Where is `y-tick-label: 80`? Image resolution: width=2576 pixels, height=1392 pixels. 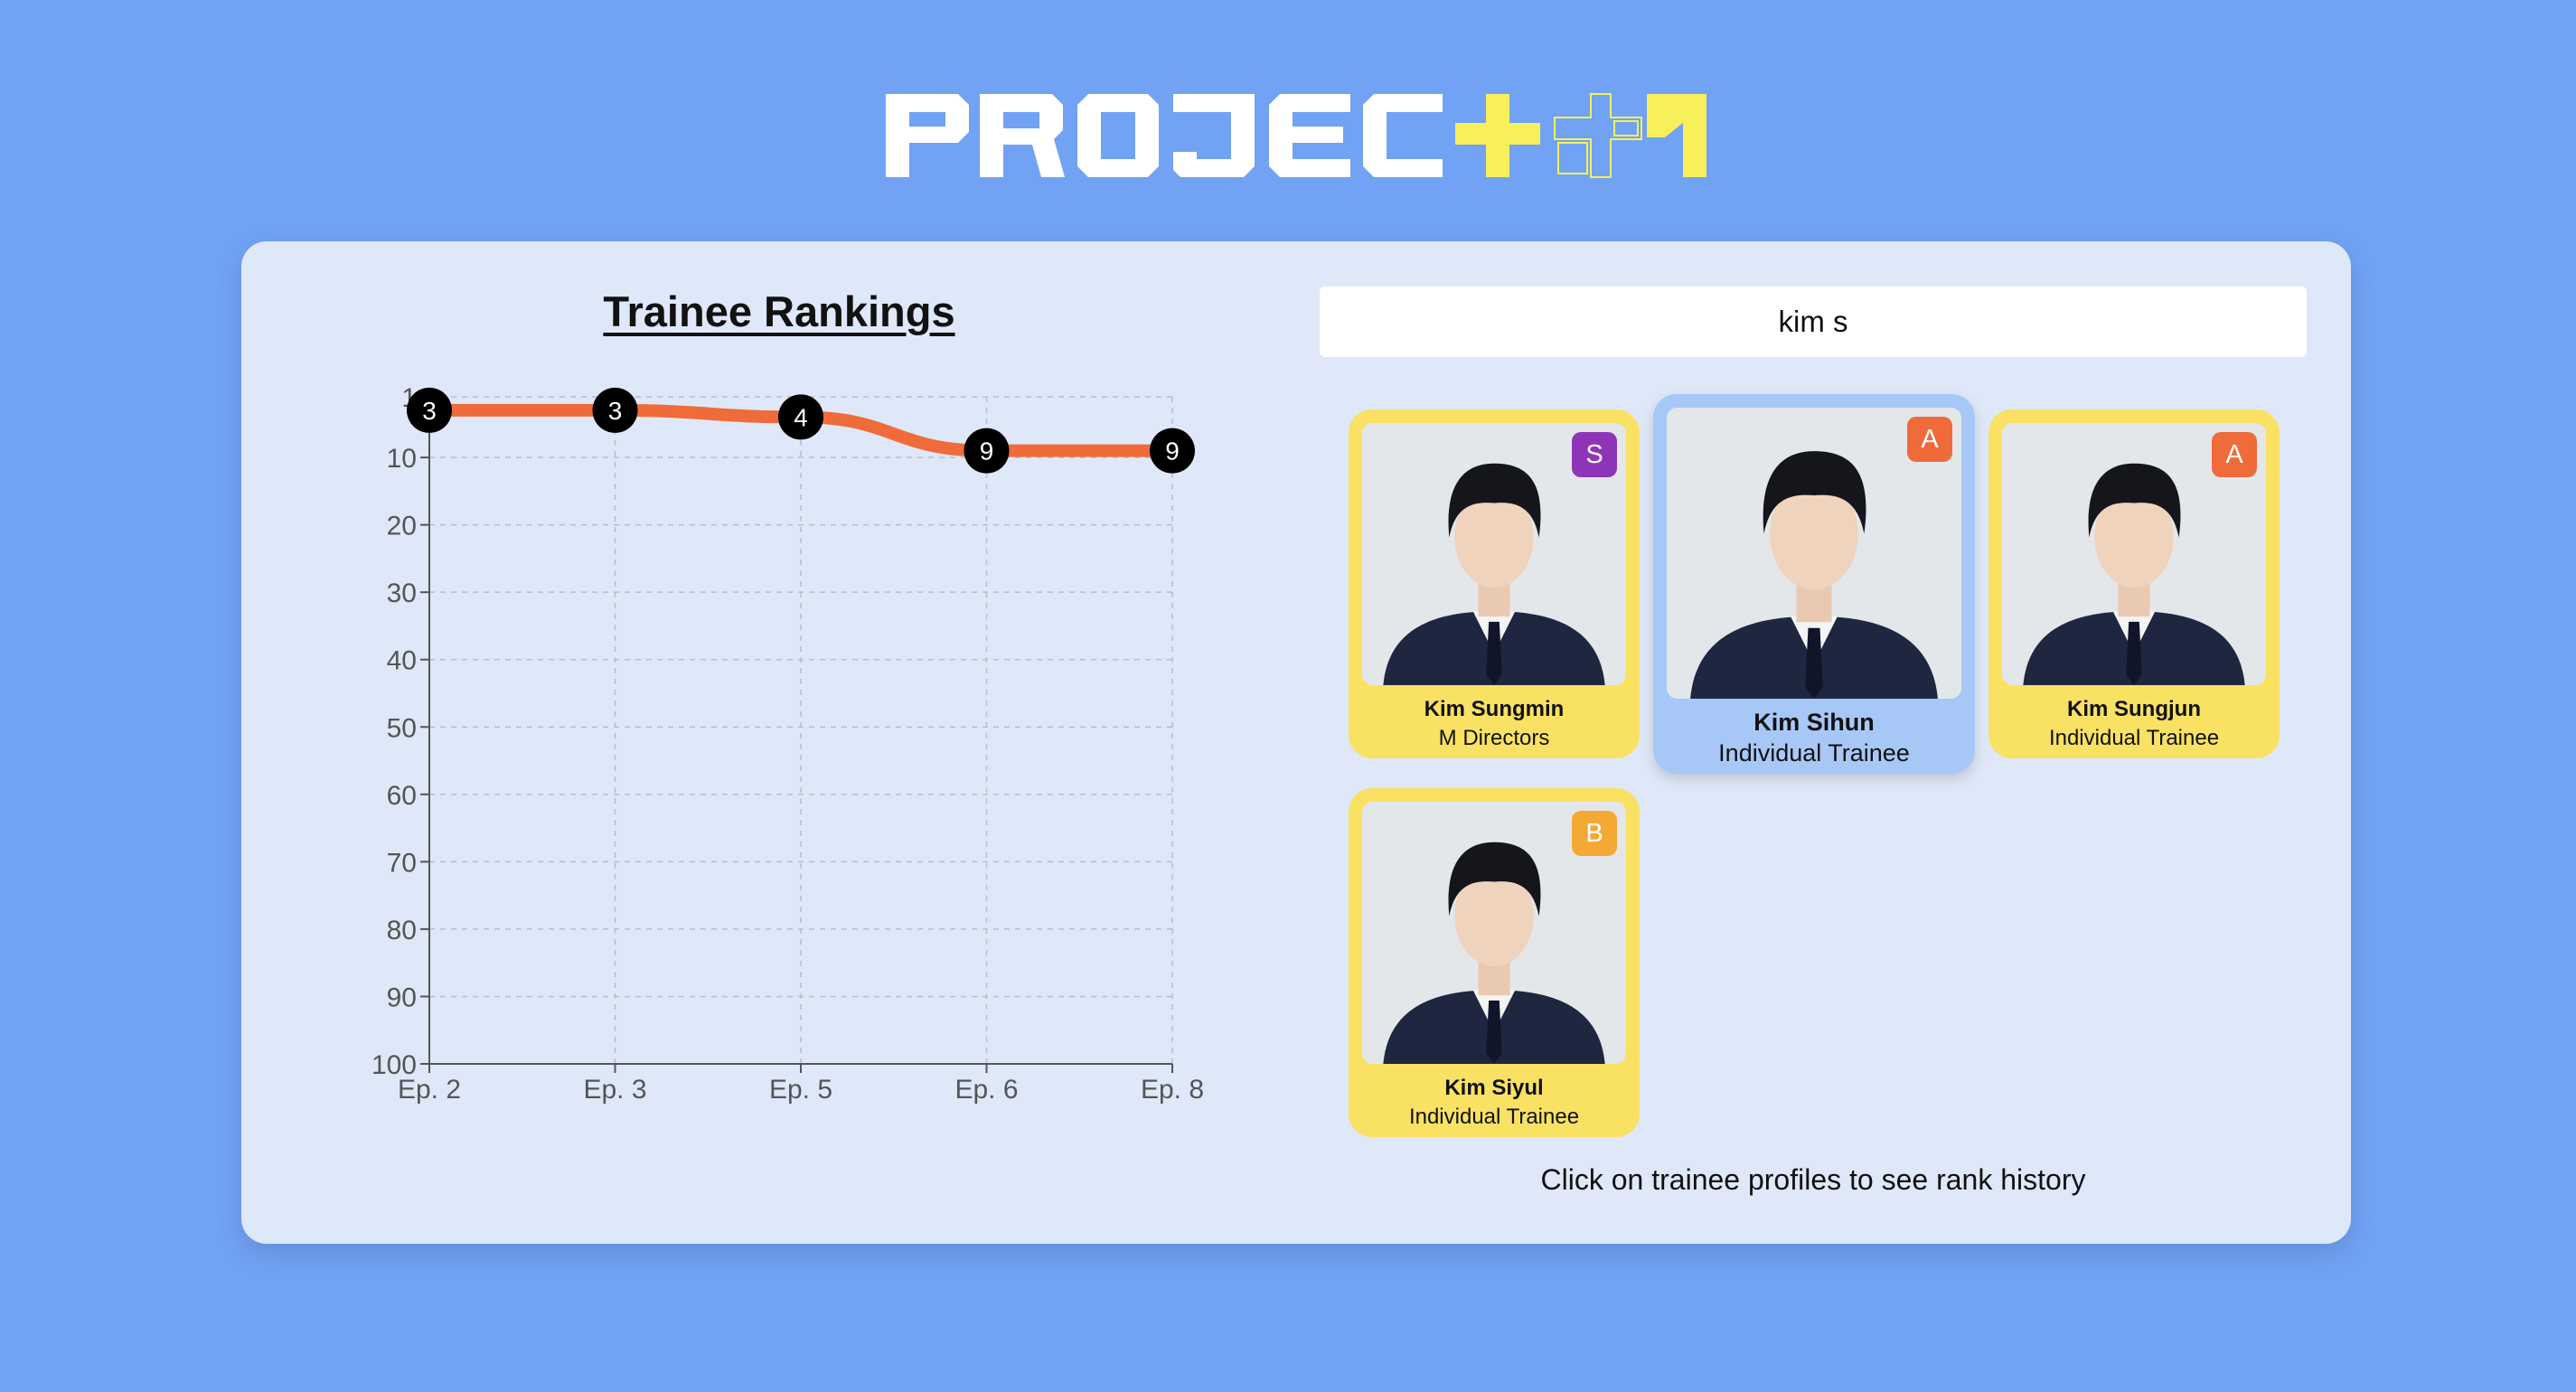
y-tick-label: 80 is located at coordinates (402, 930).